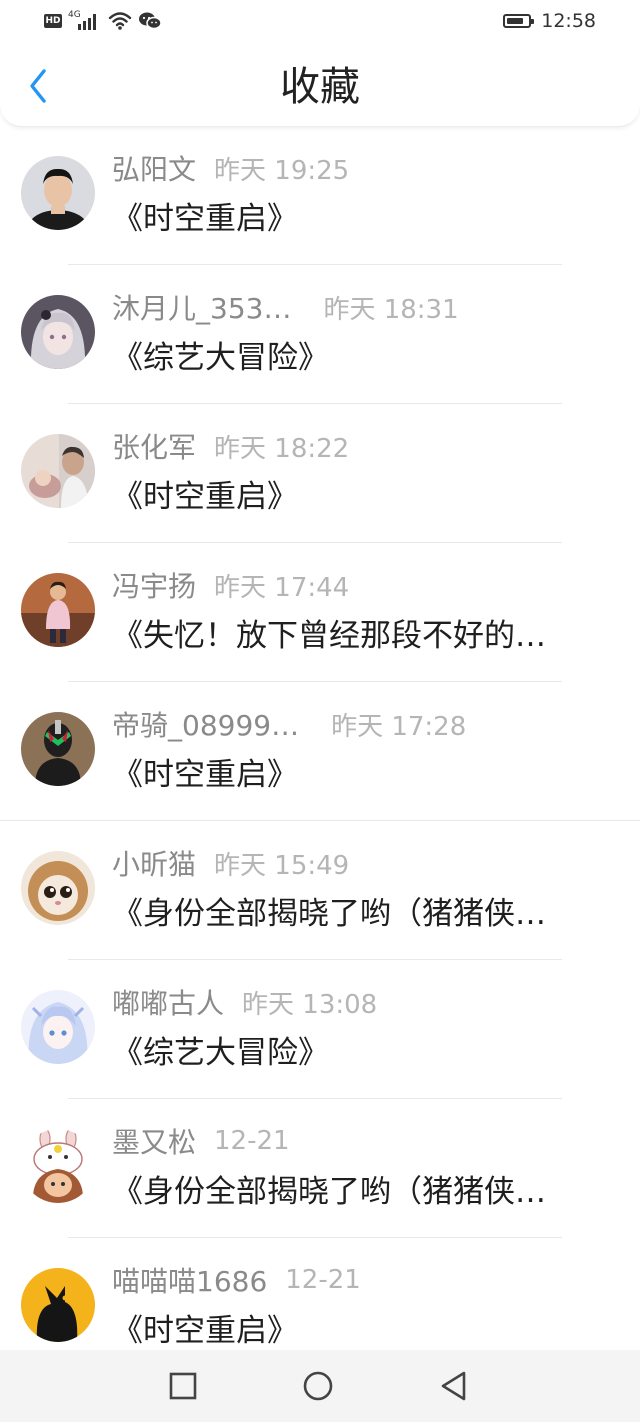  I want to click on name-line: 小昕猫 昨天 15:49, so click(230, 863).